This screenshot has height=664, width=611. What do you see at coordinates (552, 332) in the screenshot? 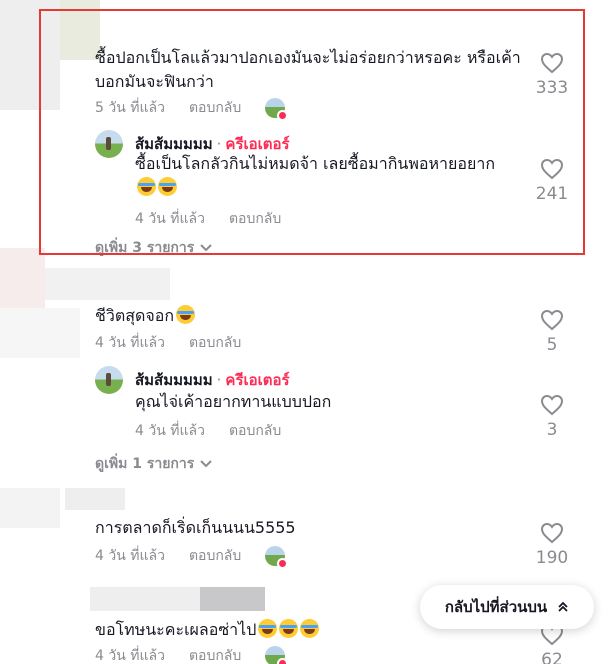
I see `like-button: 5` at bounding box center [552, 332].